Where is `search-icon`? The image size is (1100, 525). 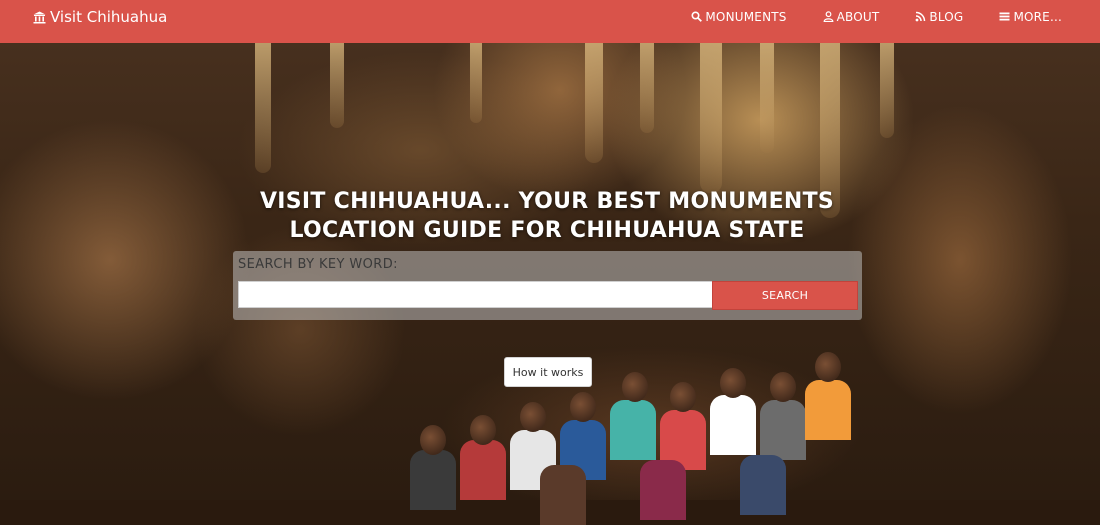
search-icon is located at coordinates (697, 16).